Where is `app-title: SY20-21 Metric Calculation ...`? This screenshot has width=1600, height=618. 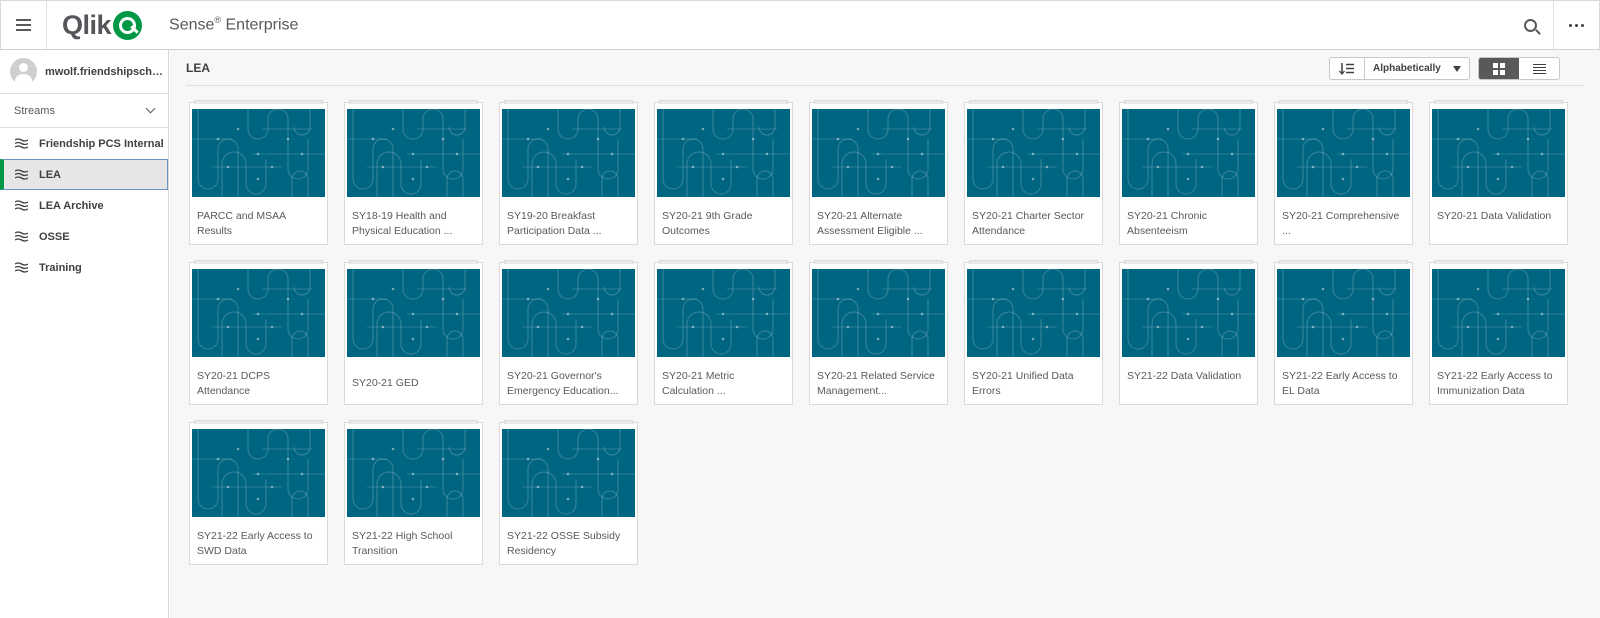
app-title: SY20-21 Metric Calculation ... is located at coordinates (698, 383).